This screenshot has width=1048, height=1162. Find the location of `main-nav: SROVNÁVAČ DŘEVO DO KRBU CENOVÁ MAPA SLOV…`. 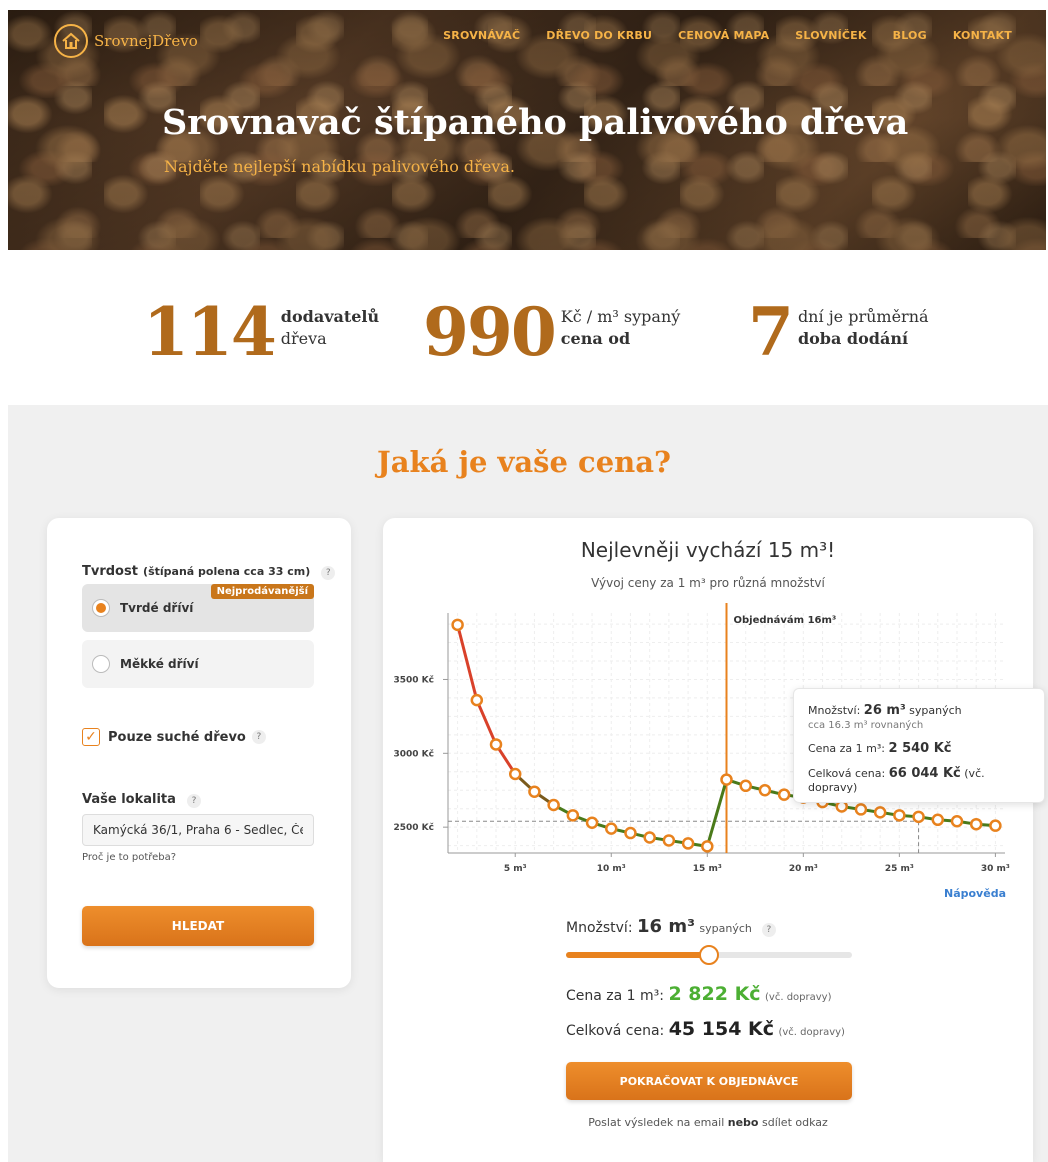

main-nav: SROVNÁVAČ DŘEVO DO KRBU CENOVÁ MAPA SLOV… is located at coordinates (727, 35).